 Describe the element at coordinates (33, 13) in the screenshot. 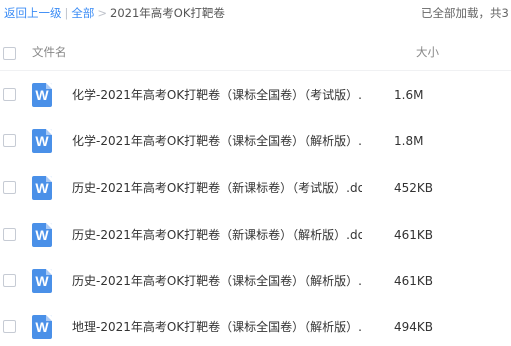

I see `back-link: 返回上一级` at that location.